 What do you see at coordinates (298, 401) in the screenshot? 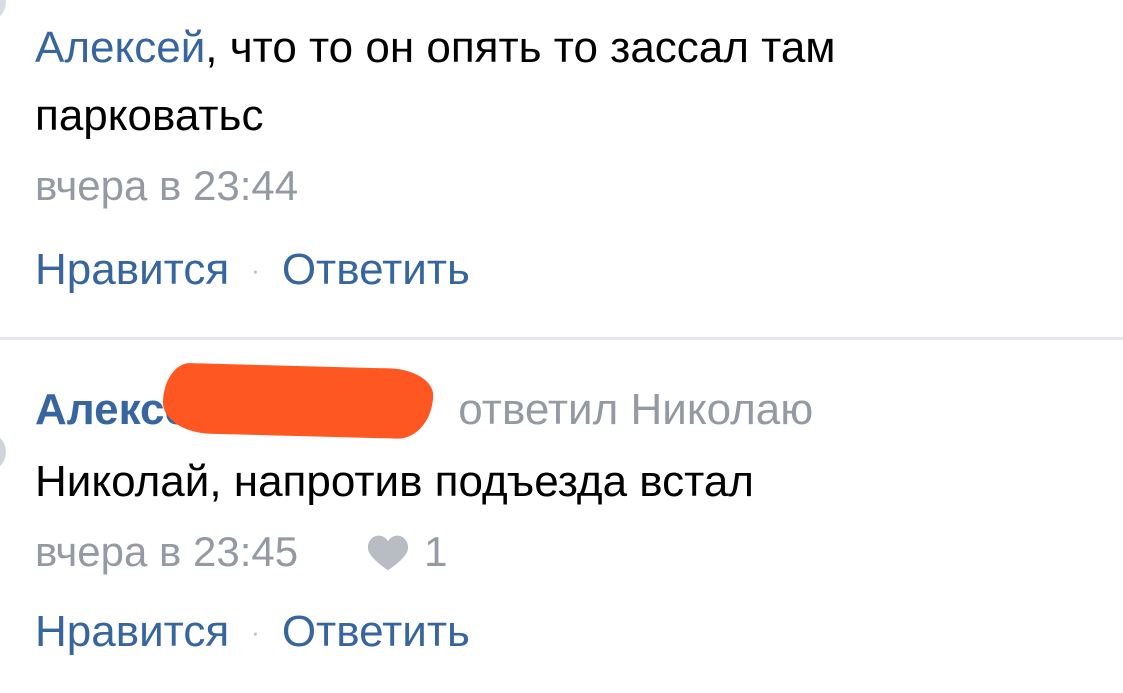
I see `redaction-mark` at bounding box center [298, 401].